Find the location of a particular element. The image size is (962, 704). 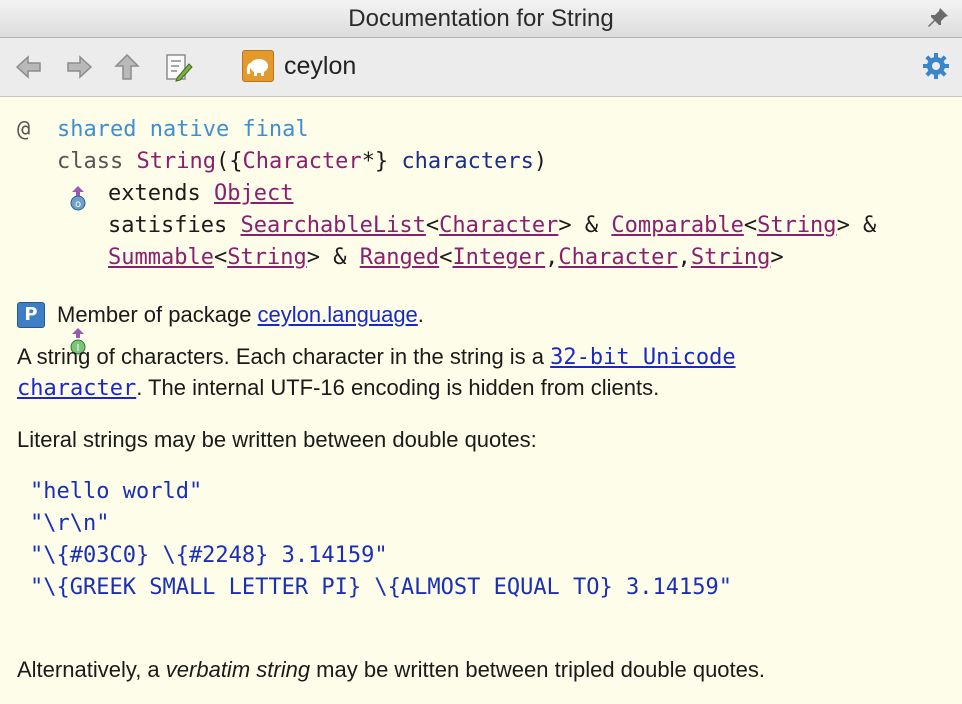

package-icon: P is located at coordinates (31, 315).